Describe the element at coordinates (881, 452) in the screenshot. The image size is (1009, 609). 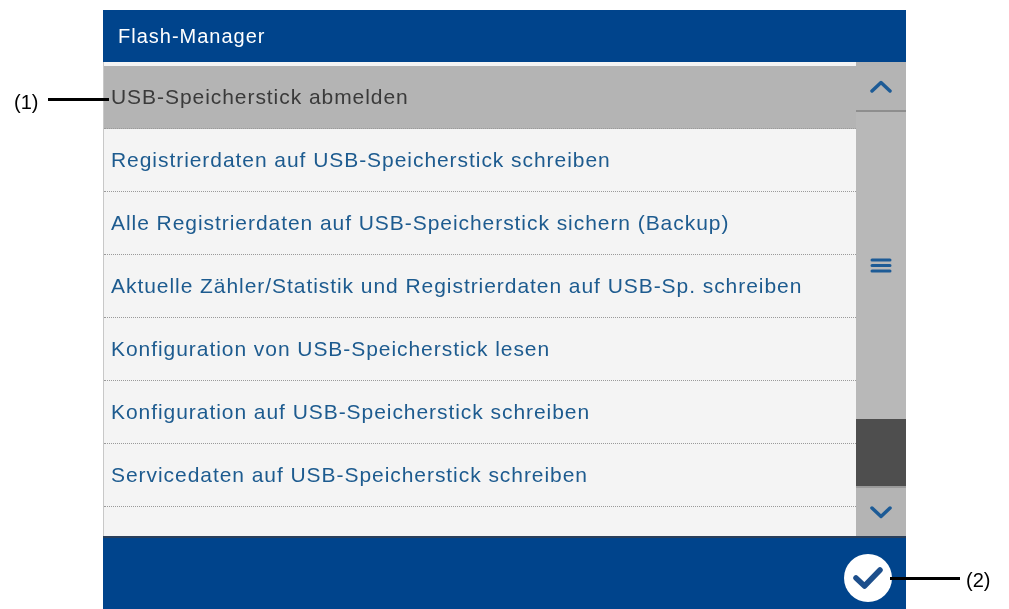
I see `scrollbar-thumb` at that location.